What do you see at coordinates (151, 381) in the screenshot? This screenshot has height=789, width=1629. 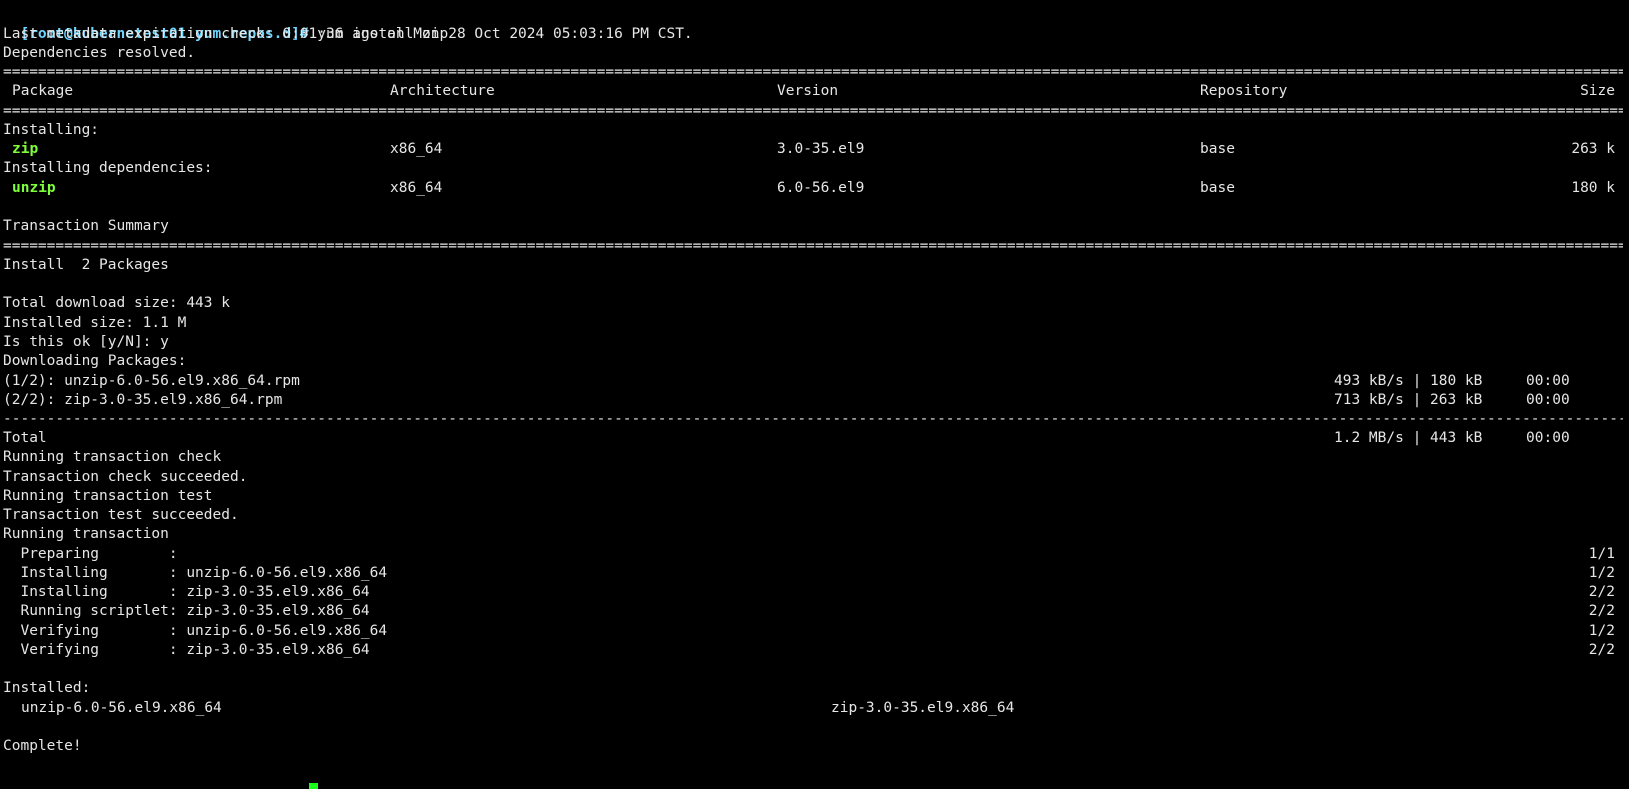 I see `download-file: (1/2): unzip-6.0-56.el9.x86_64.rpm` at bounding box center [151, 381].